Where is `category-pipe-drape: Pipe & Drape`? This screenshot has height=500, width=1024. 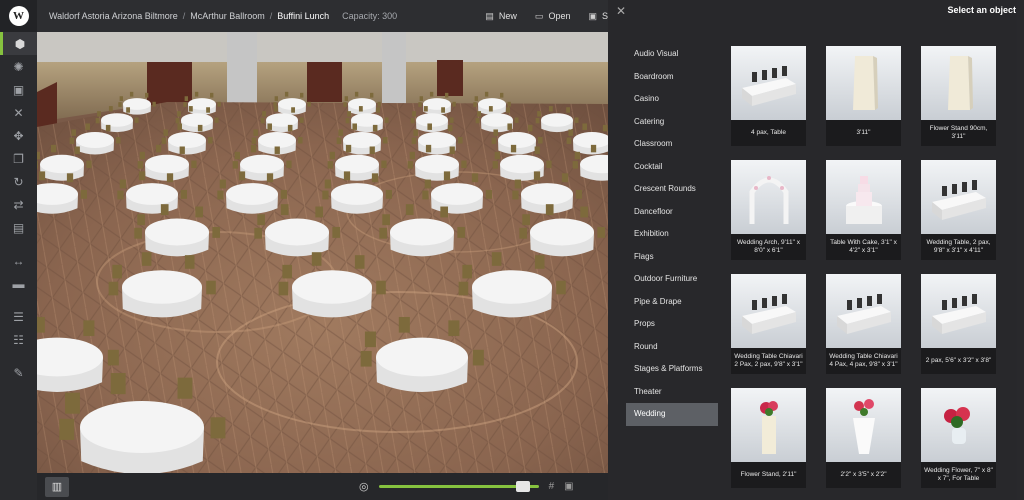
category-pipe-drape: Pipe & Drape is located at coordinates (672, 302).